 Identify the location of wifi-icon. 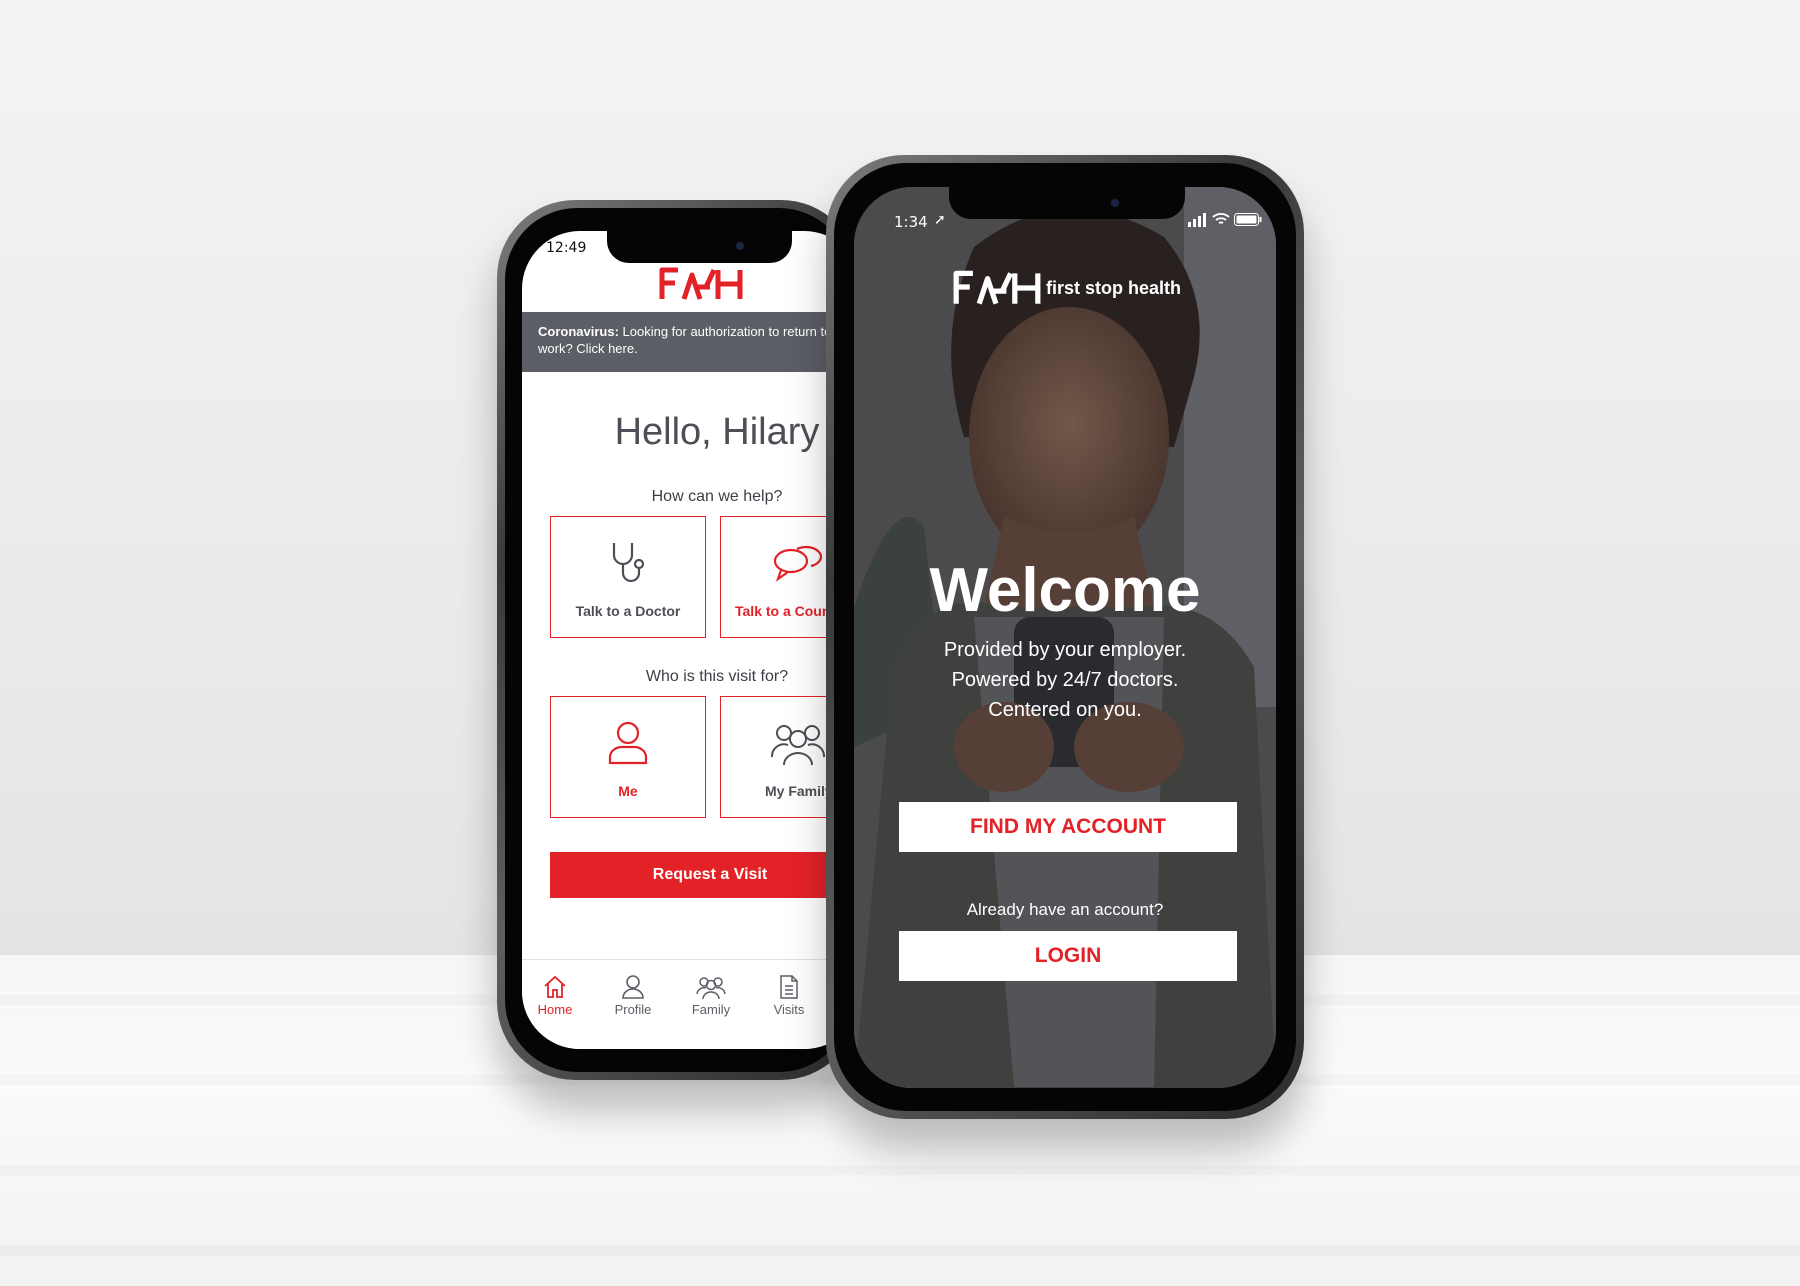
(1221, 221).